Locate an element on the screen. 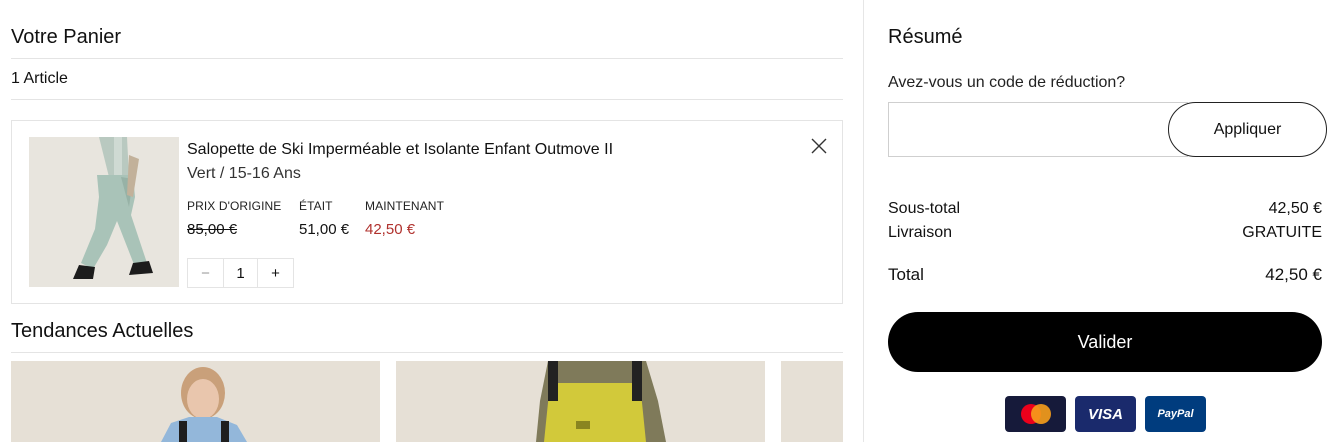  cart-count: 1 Article is located at coordinates (39, 78).